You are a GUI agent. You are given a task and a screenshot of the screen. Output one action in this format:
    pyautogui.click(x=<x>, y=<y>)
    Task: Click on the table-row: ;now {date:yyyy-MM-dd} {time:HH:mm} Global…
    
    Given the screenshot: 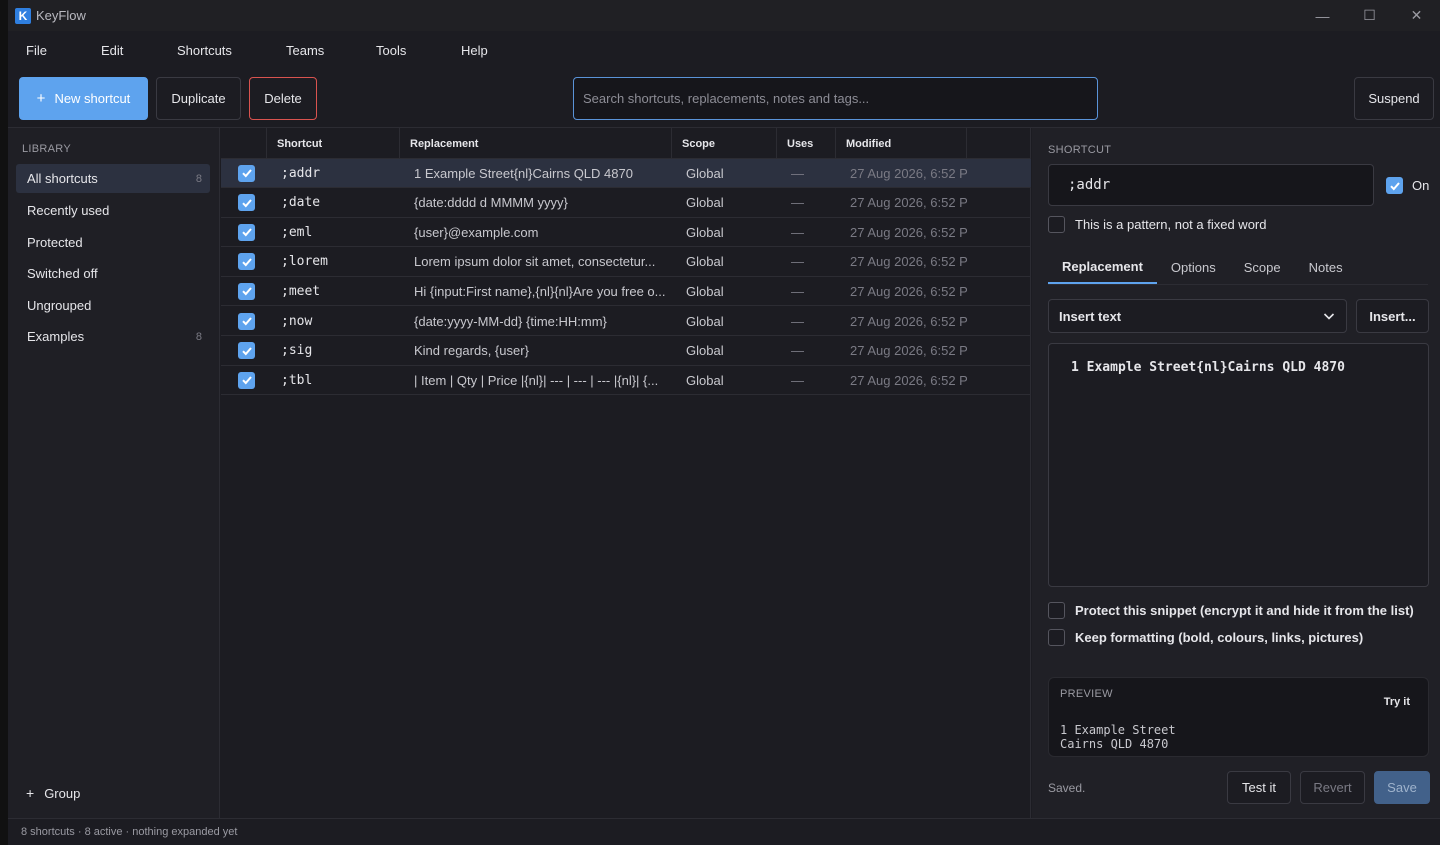 What is the action you would take?
    pyautogui.click(x=626, y=321)
    